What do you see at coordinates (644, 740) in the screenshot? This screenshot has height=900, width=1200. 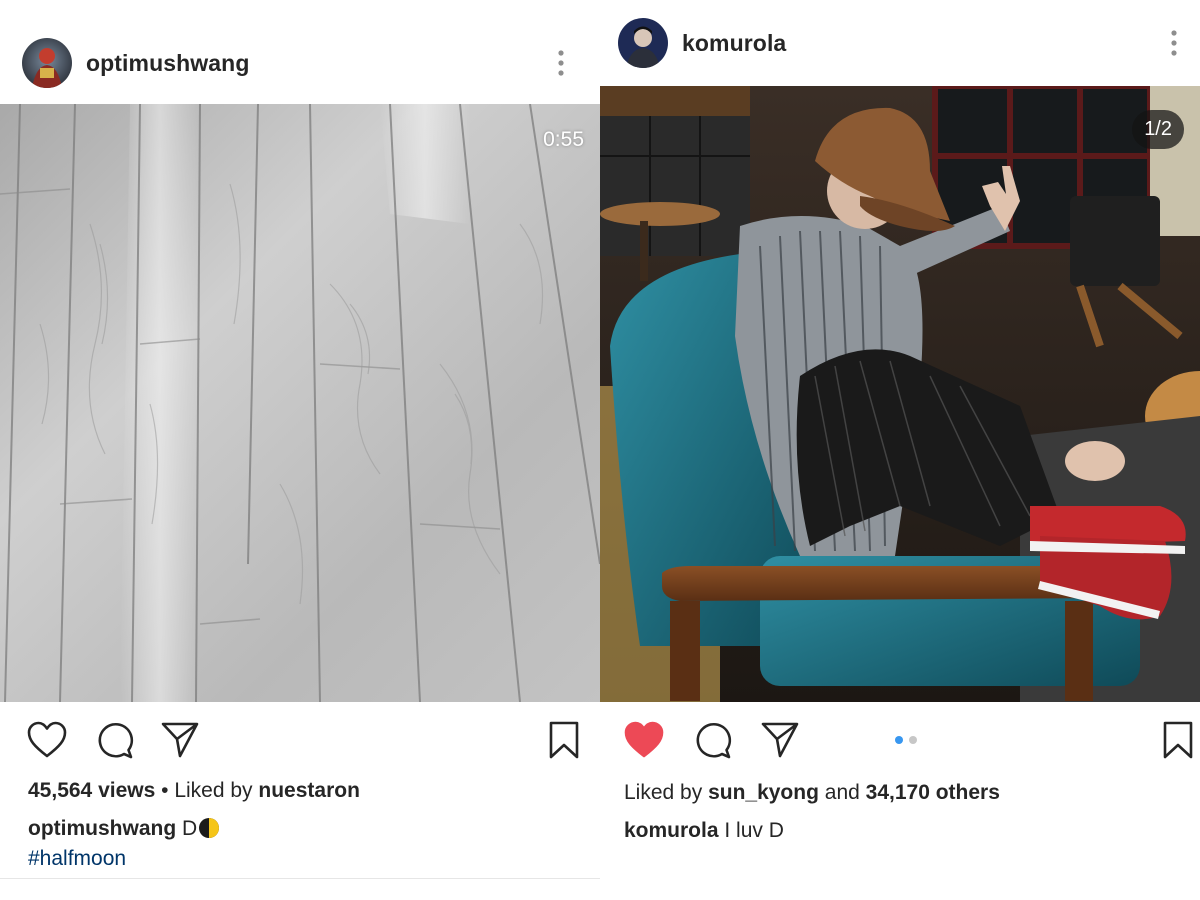 I see `heart-filled-icon` at bounding box center [644, 740].